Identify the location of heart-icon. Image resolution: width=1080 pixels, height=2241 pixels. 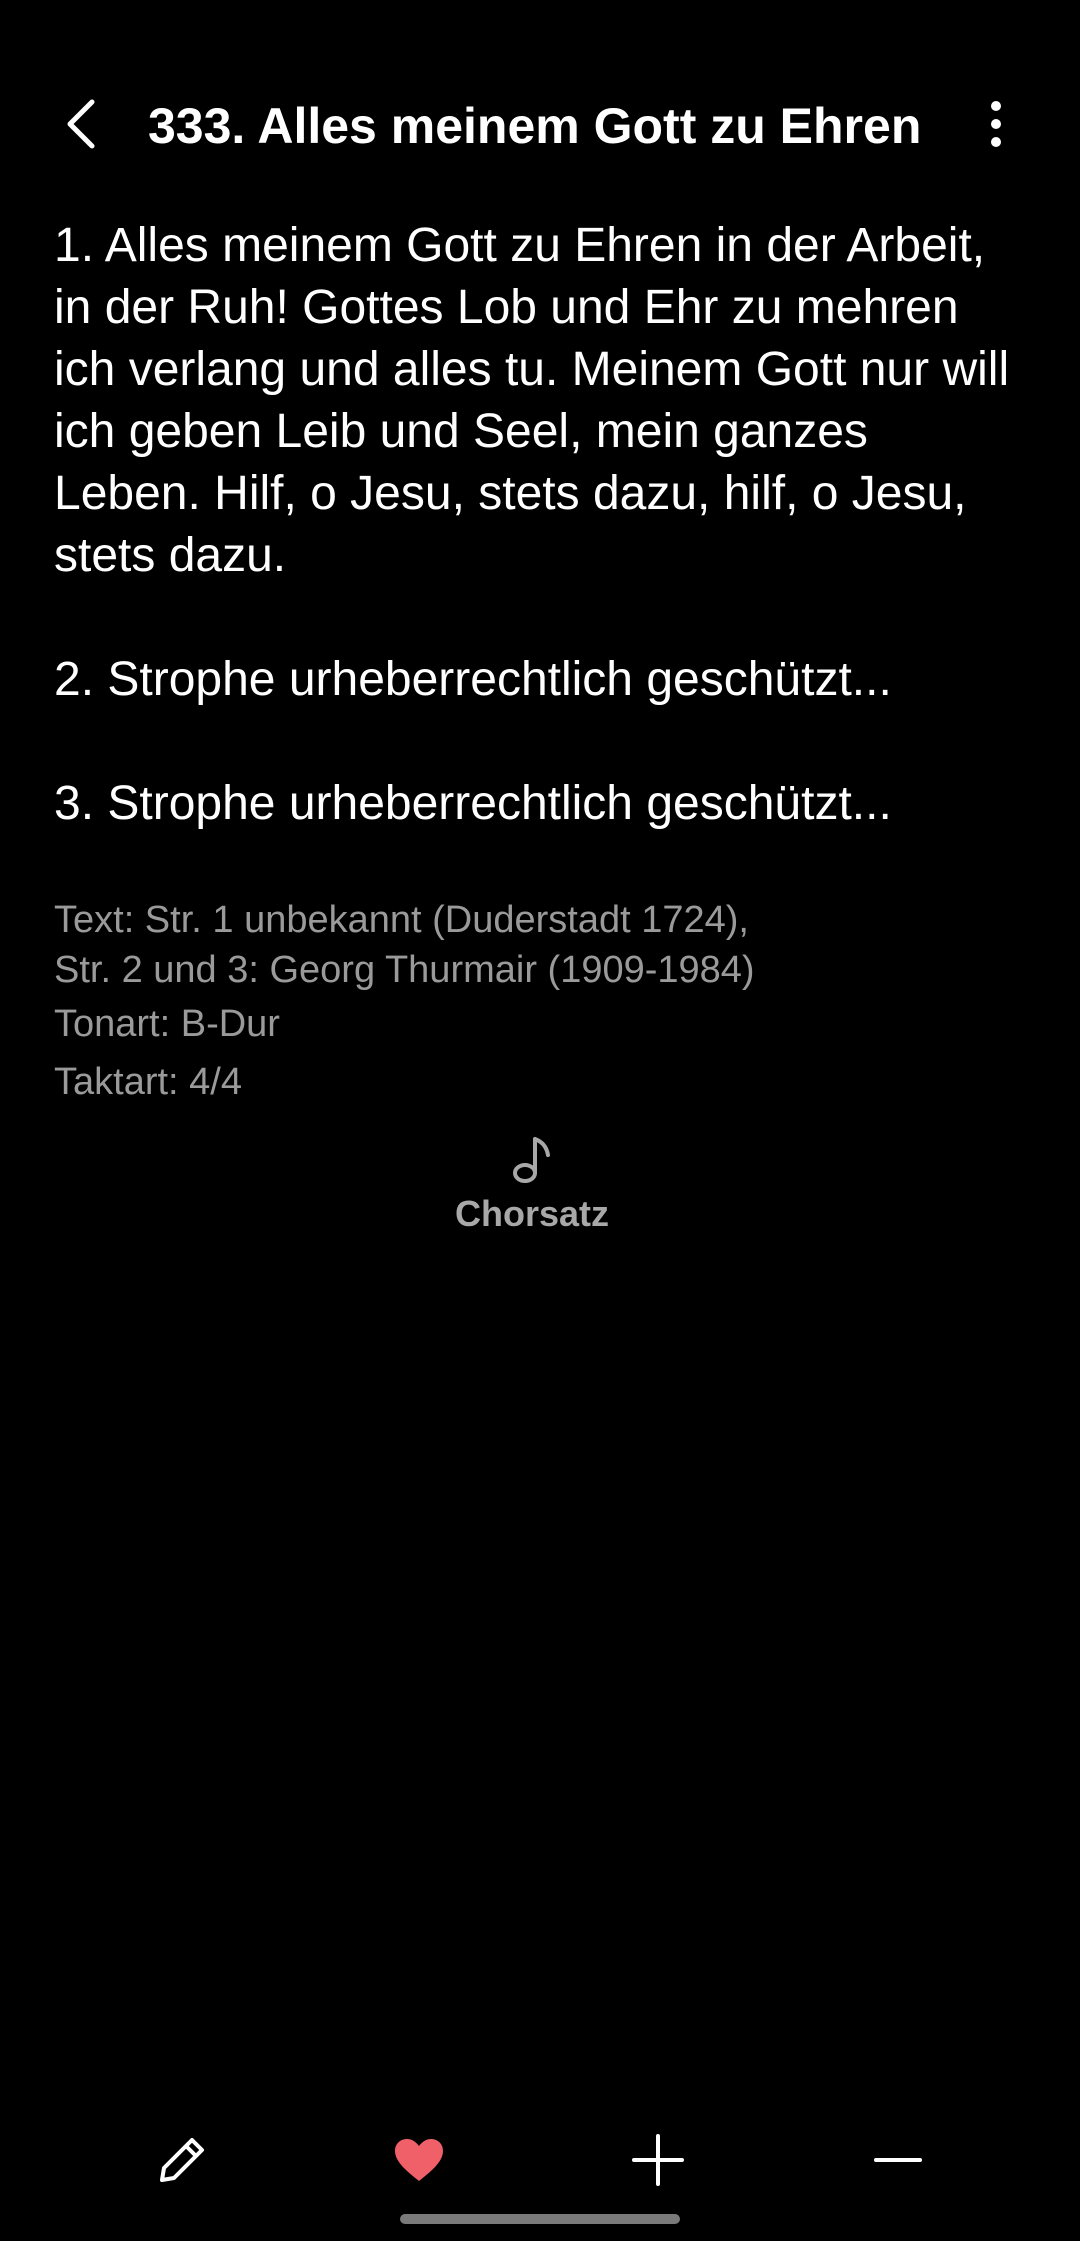
(419, 2160).